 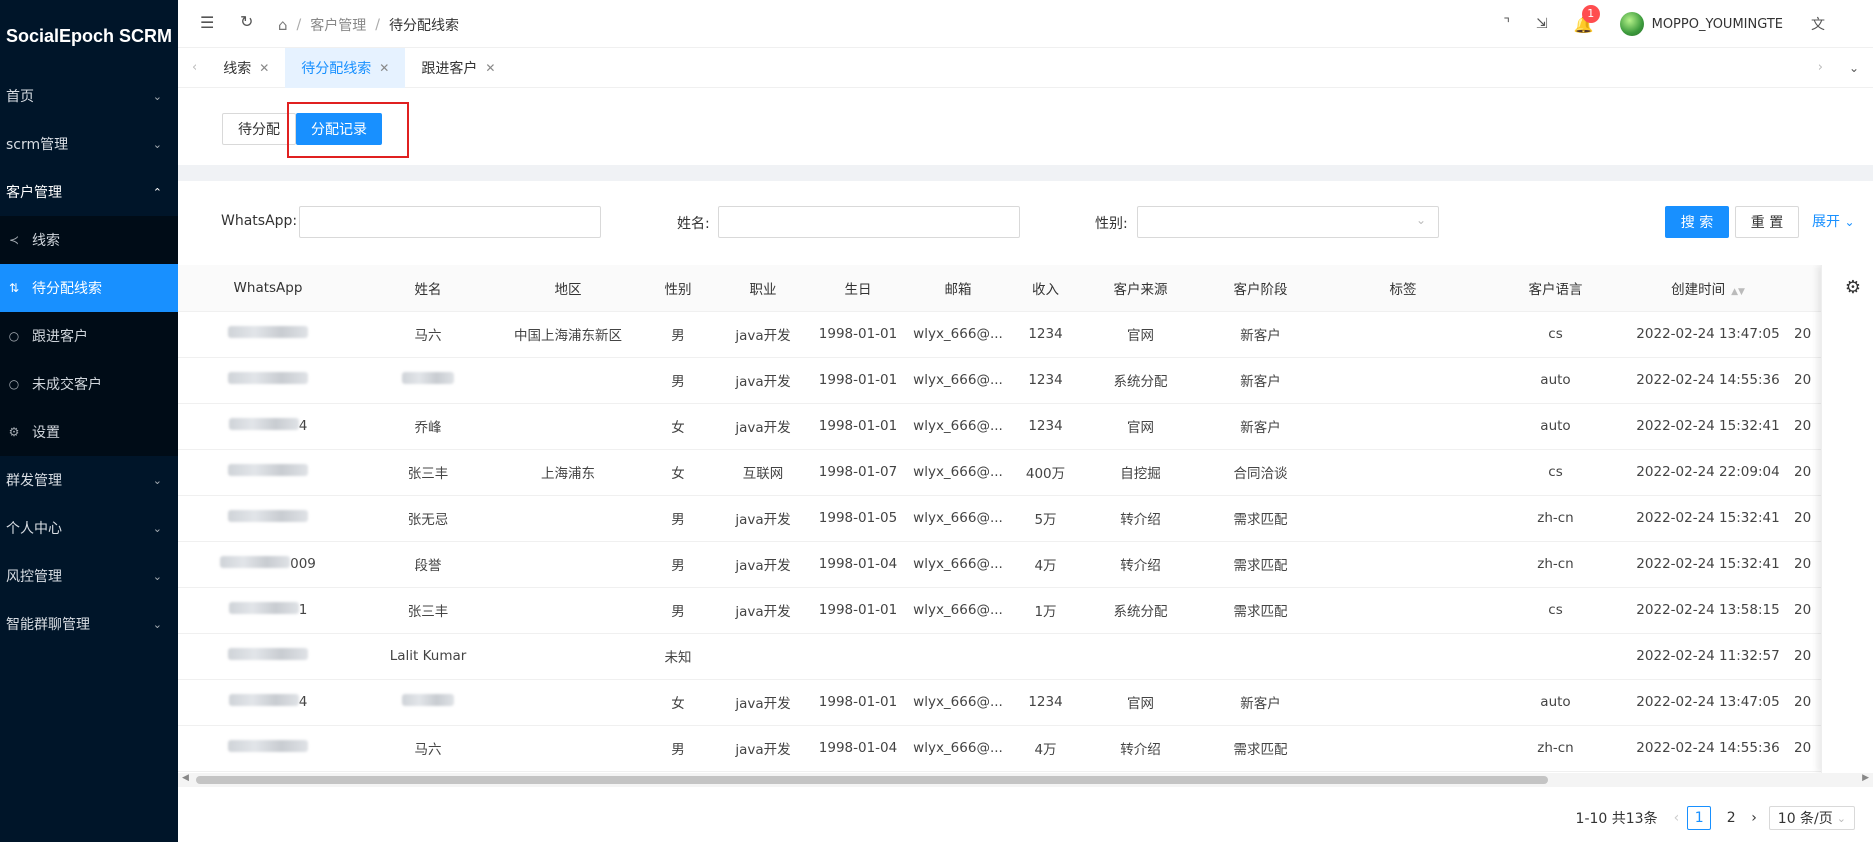 What do you see at coordinates (1260, 288) in the screenshot?
I see `column-header: 客户阶段` at bounding box center [1260, 288].